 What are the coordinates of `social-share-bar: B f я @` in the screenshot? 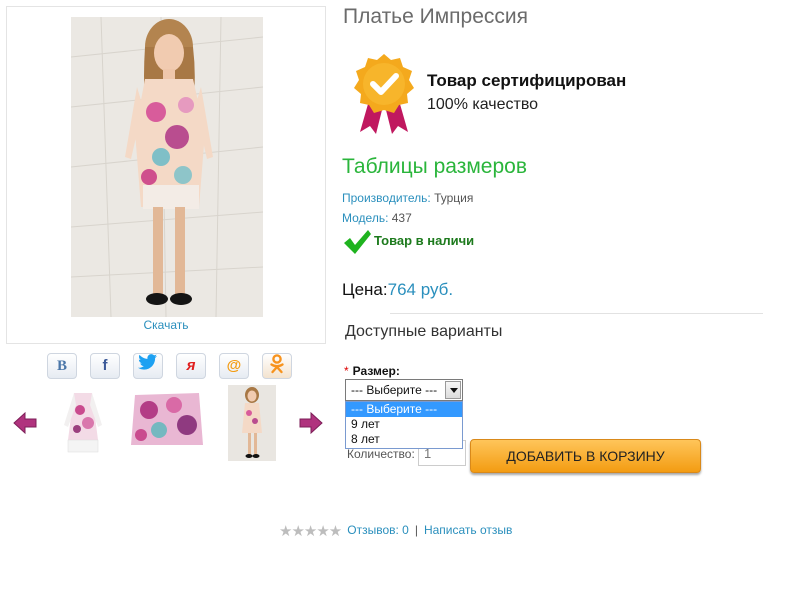 It's located at (176, 366).